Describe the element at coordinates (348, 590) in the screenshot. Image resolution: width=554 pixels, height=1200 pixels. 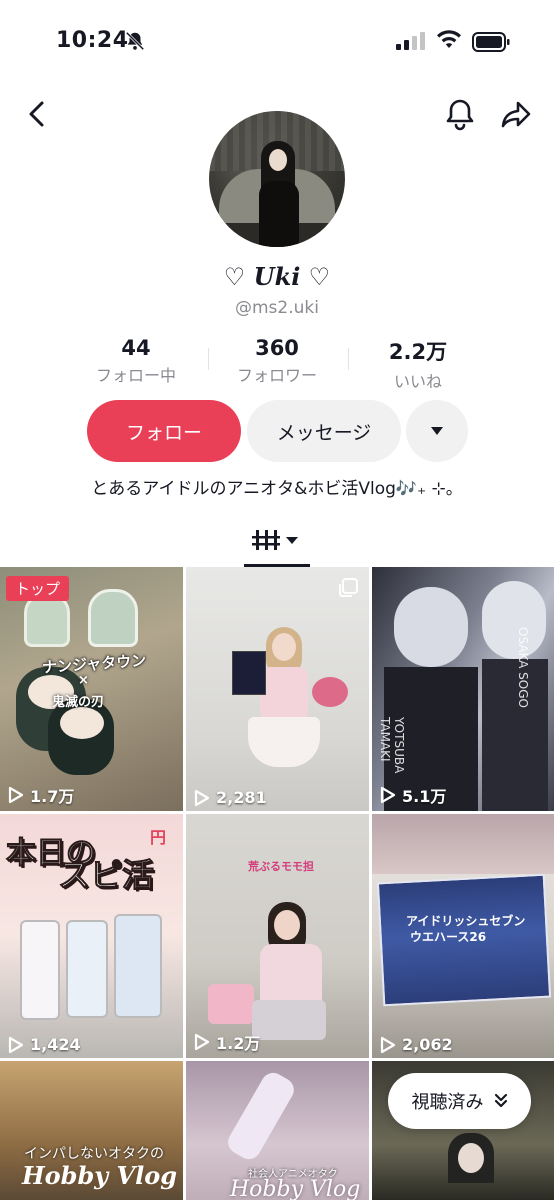
I see `multi-image-icon` at that location.